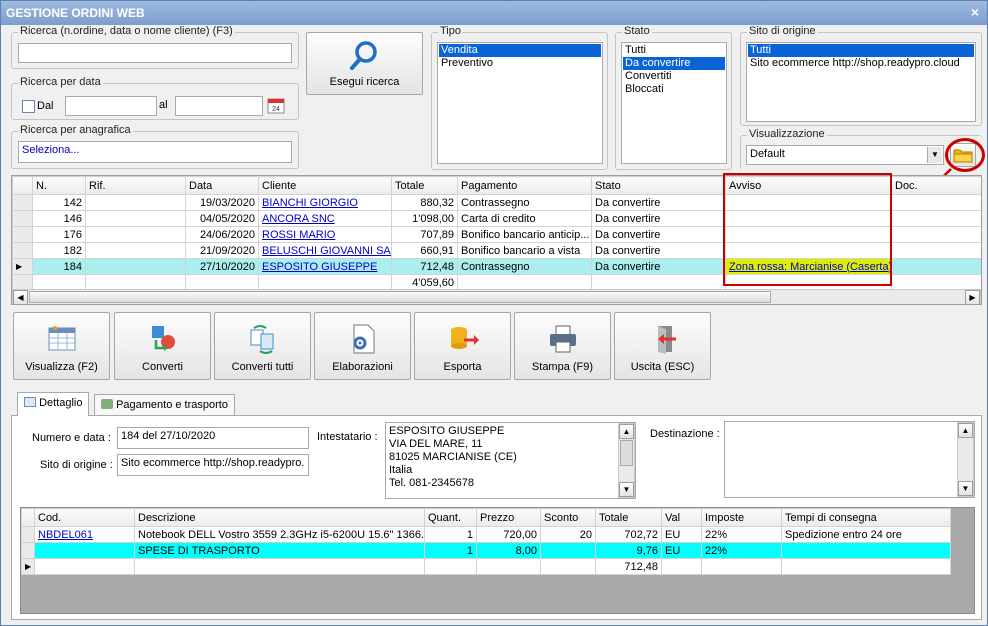 Image resolution: width=988 pixels, height=626 pixels. What do you see at coordinates (424, 234) in the screenshot?
I see `order-totale: 707,89` at bounding box center [424, 234].